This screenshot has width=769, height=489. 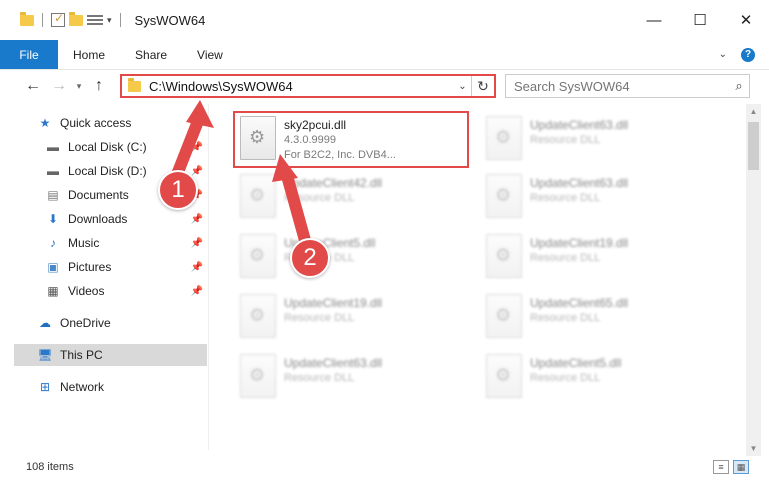 I want to click on properties-icon, so click(x=58, y=19).